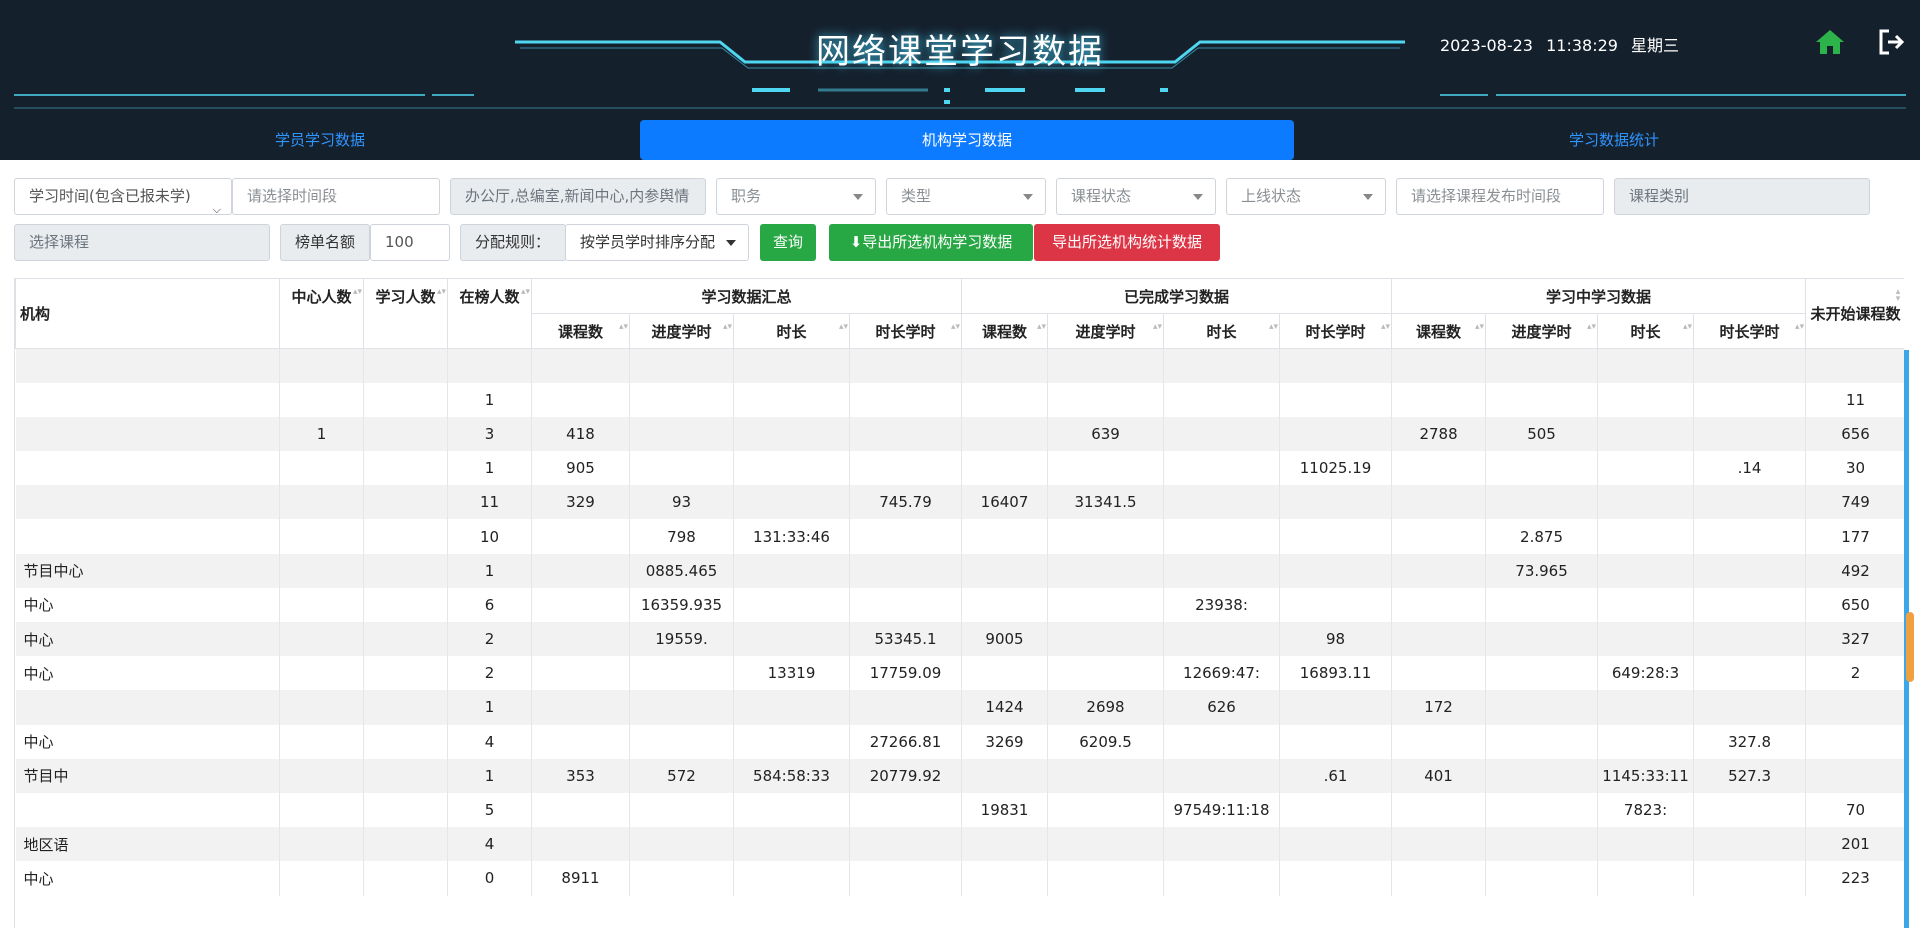  I want to click on course-category-select: 课程类别, so click(1742, 196).